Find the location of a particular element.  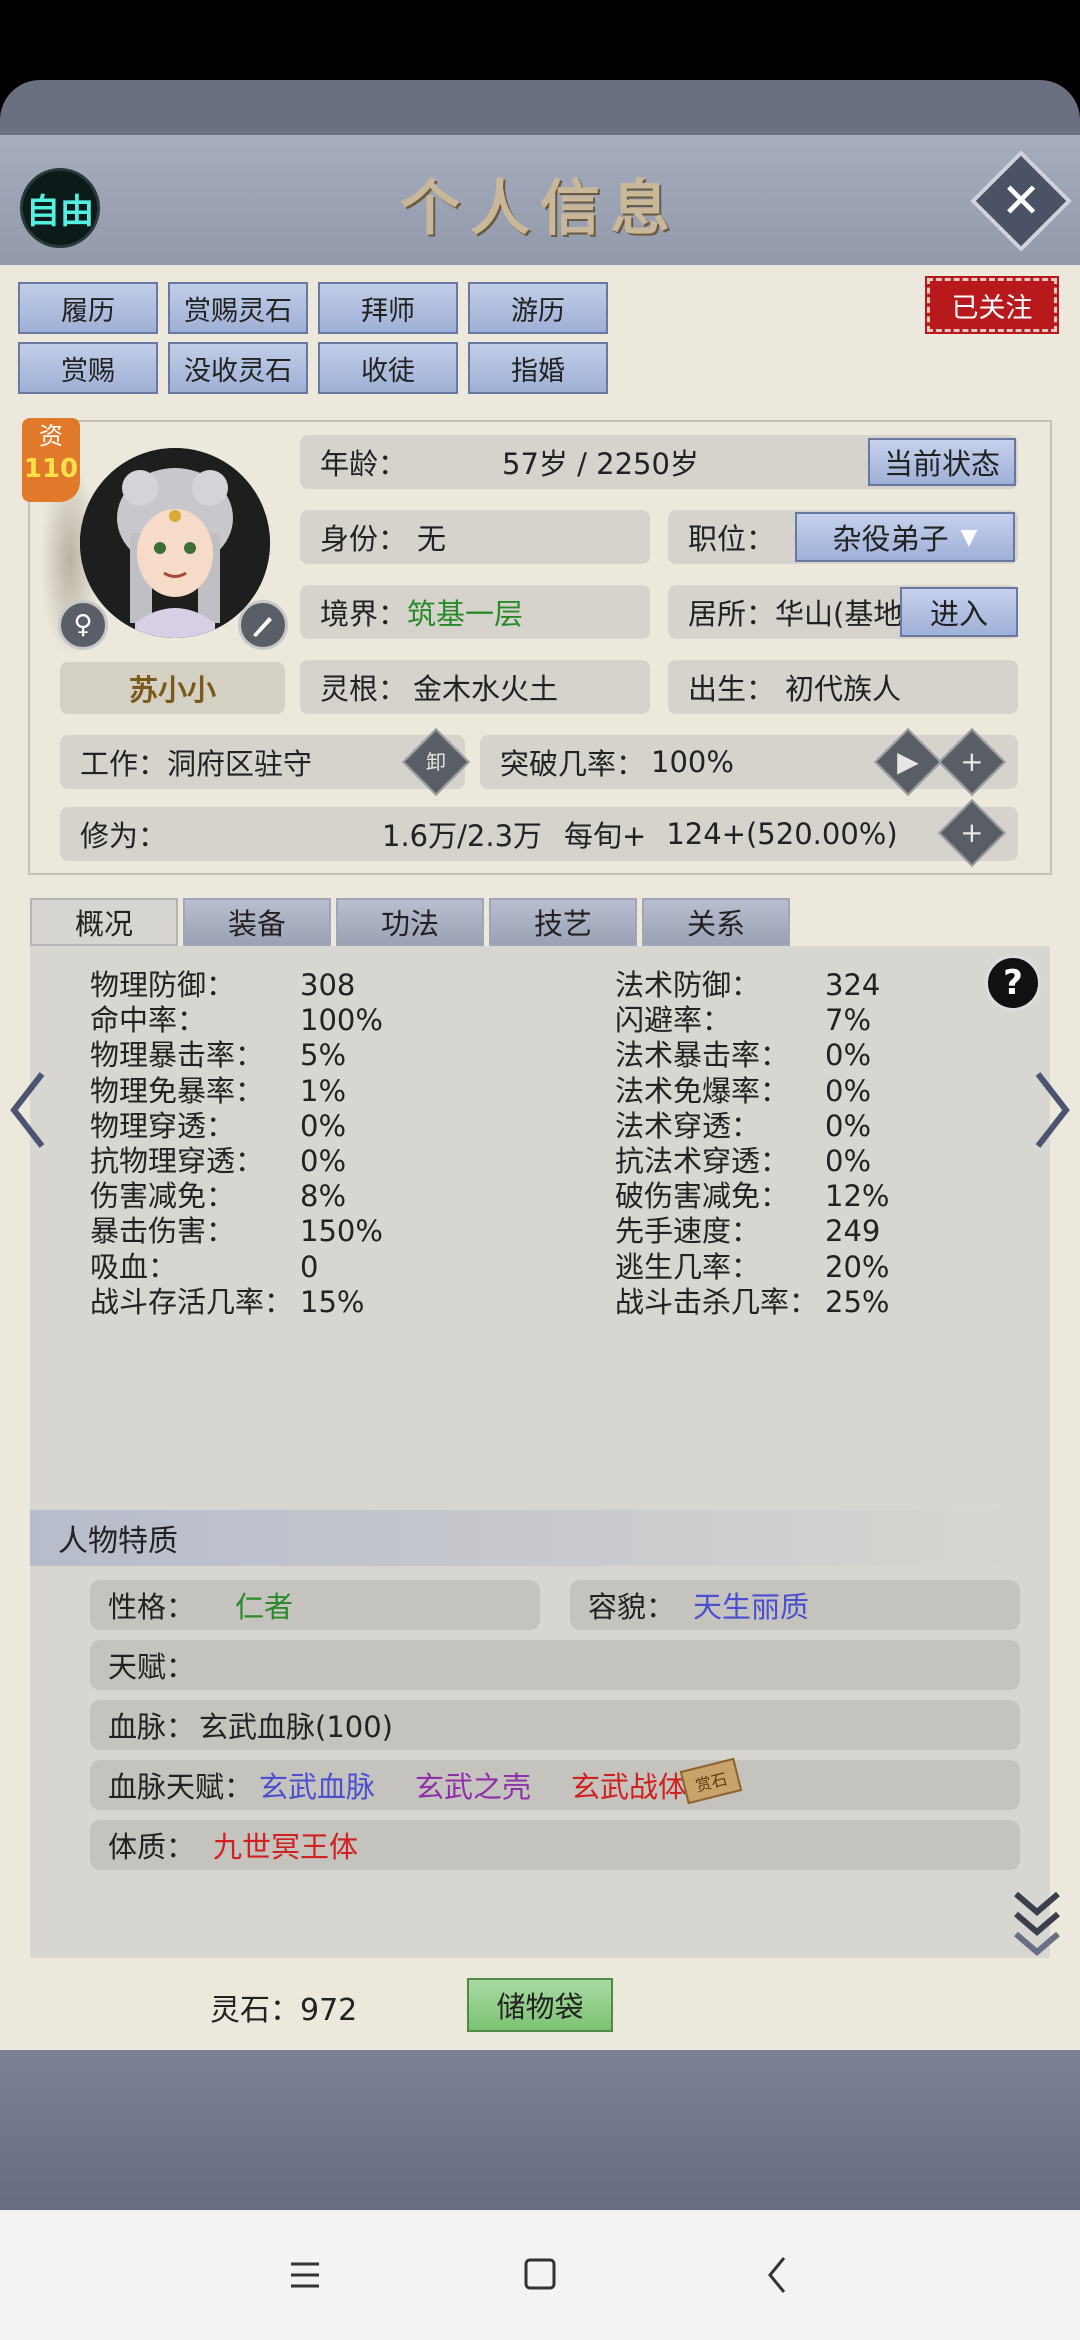

confiscate-stone-button: 没收灵石 is located at coordinates (238, 368).